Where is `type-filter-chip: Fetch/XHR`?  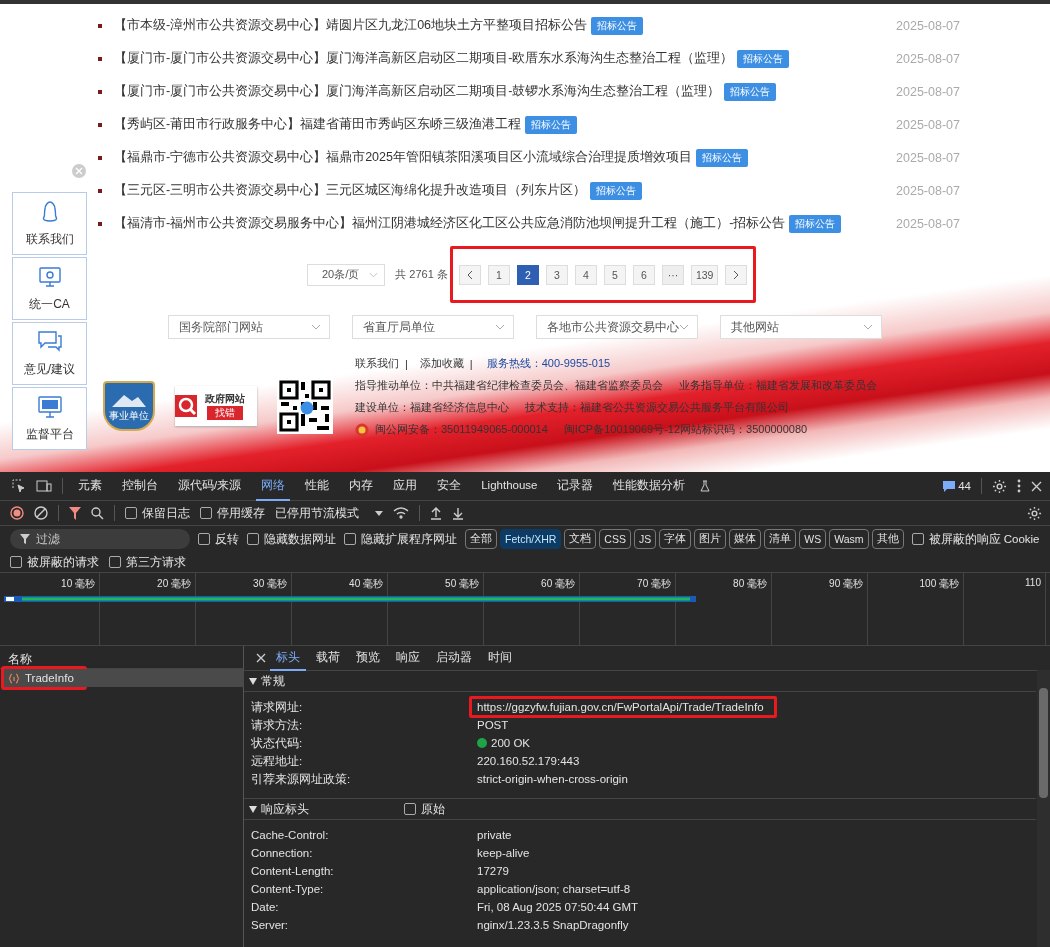 type-filter-chip: Fetch/XHR is located at coordinates (531, 539).